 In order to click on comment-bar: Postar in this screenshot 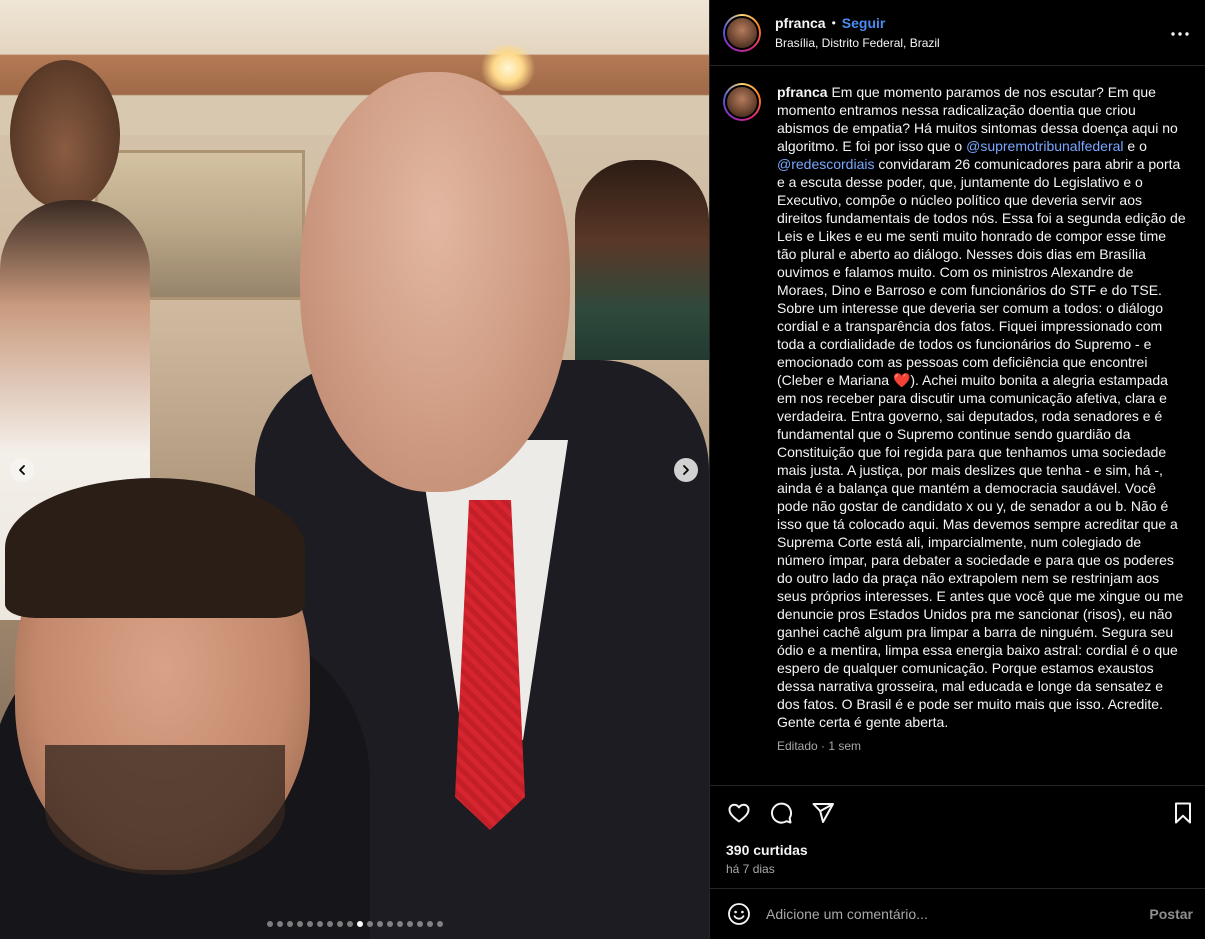, I will do `click(957, 913)`.